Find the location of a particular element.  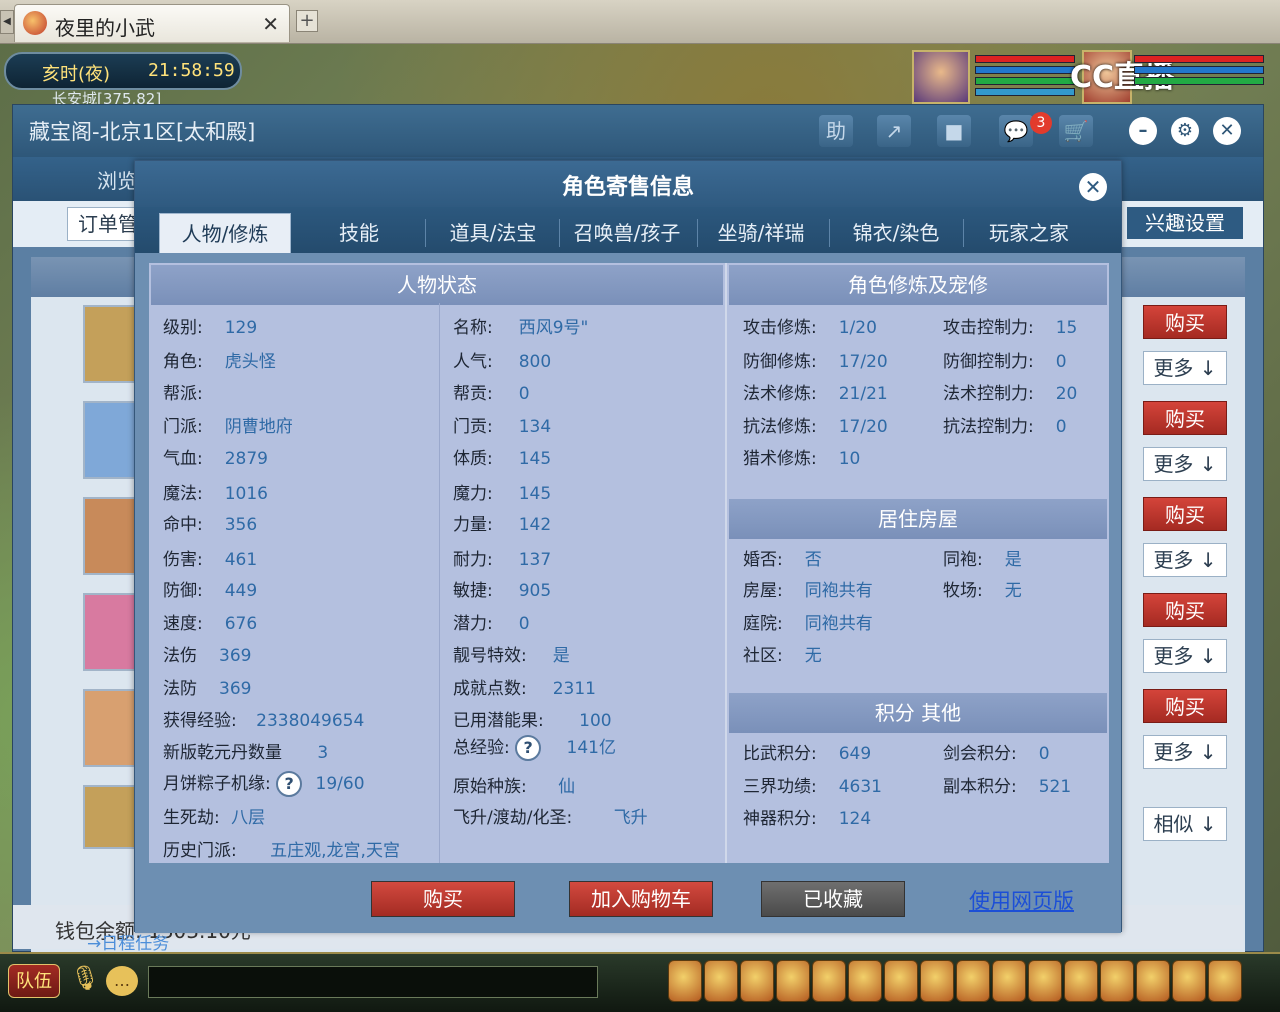

race-row: 原始种族: 仙 is located at coordinates (514, 784).